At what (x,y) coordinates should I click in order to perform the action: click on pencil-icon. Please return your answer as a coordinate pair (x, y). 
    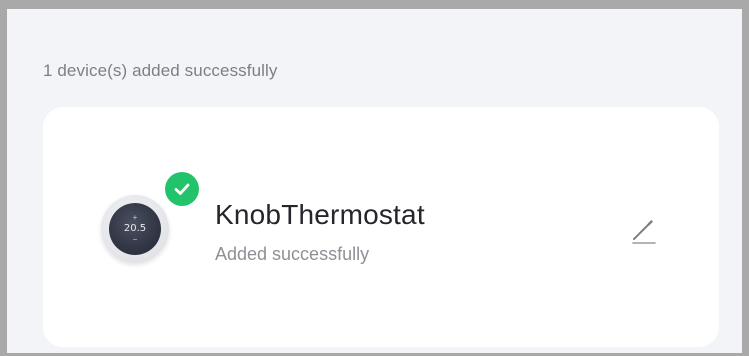
    Looking at the image, I should click on (644, 232).